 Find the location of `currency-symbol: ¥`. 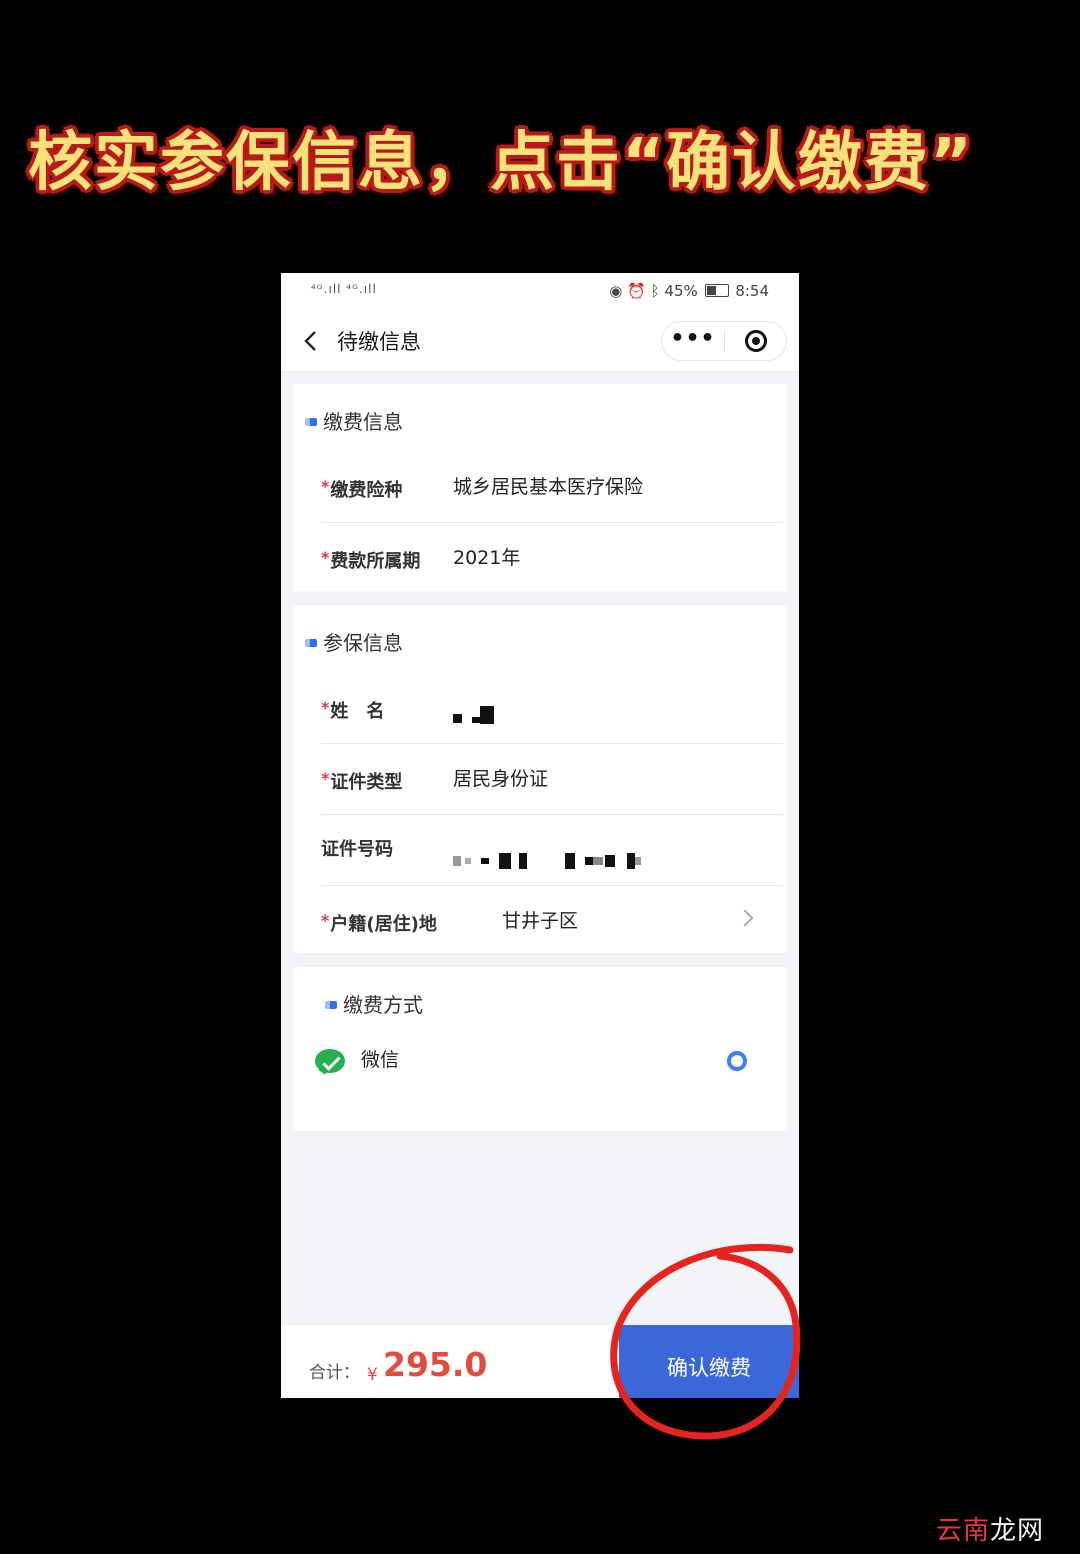

currency-symbol: ¥ is located at coordinates (372, 1375).